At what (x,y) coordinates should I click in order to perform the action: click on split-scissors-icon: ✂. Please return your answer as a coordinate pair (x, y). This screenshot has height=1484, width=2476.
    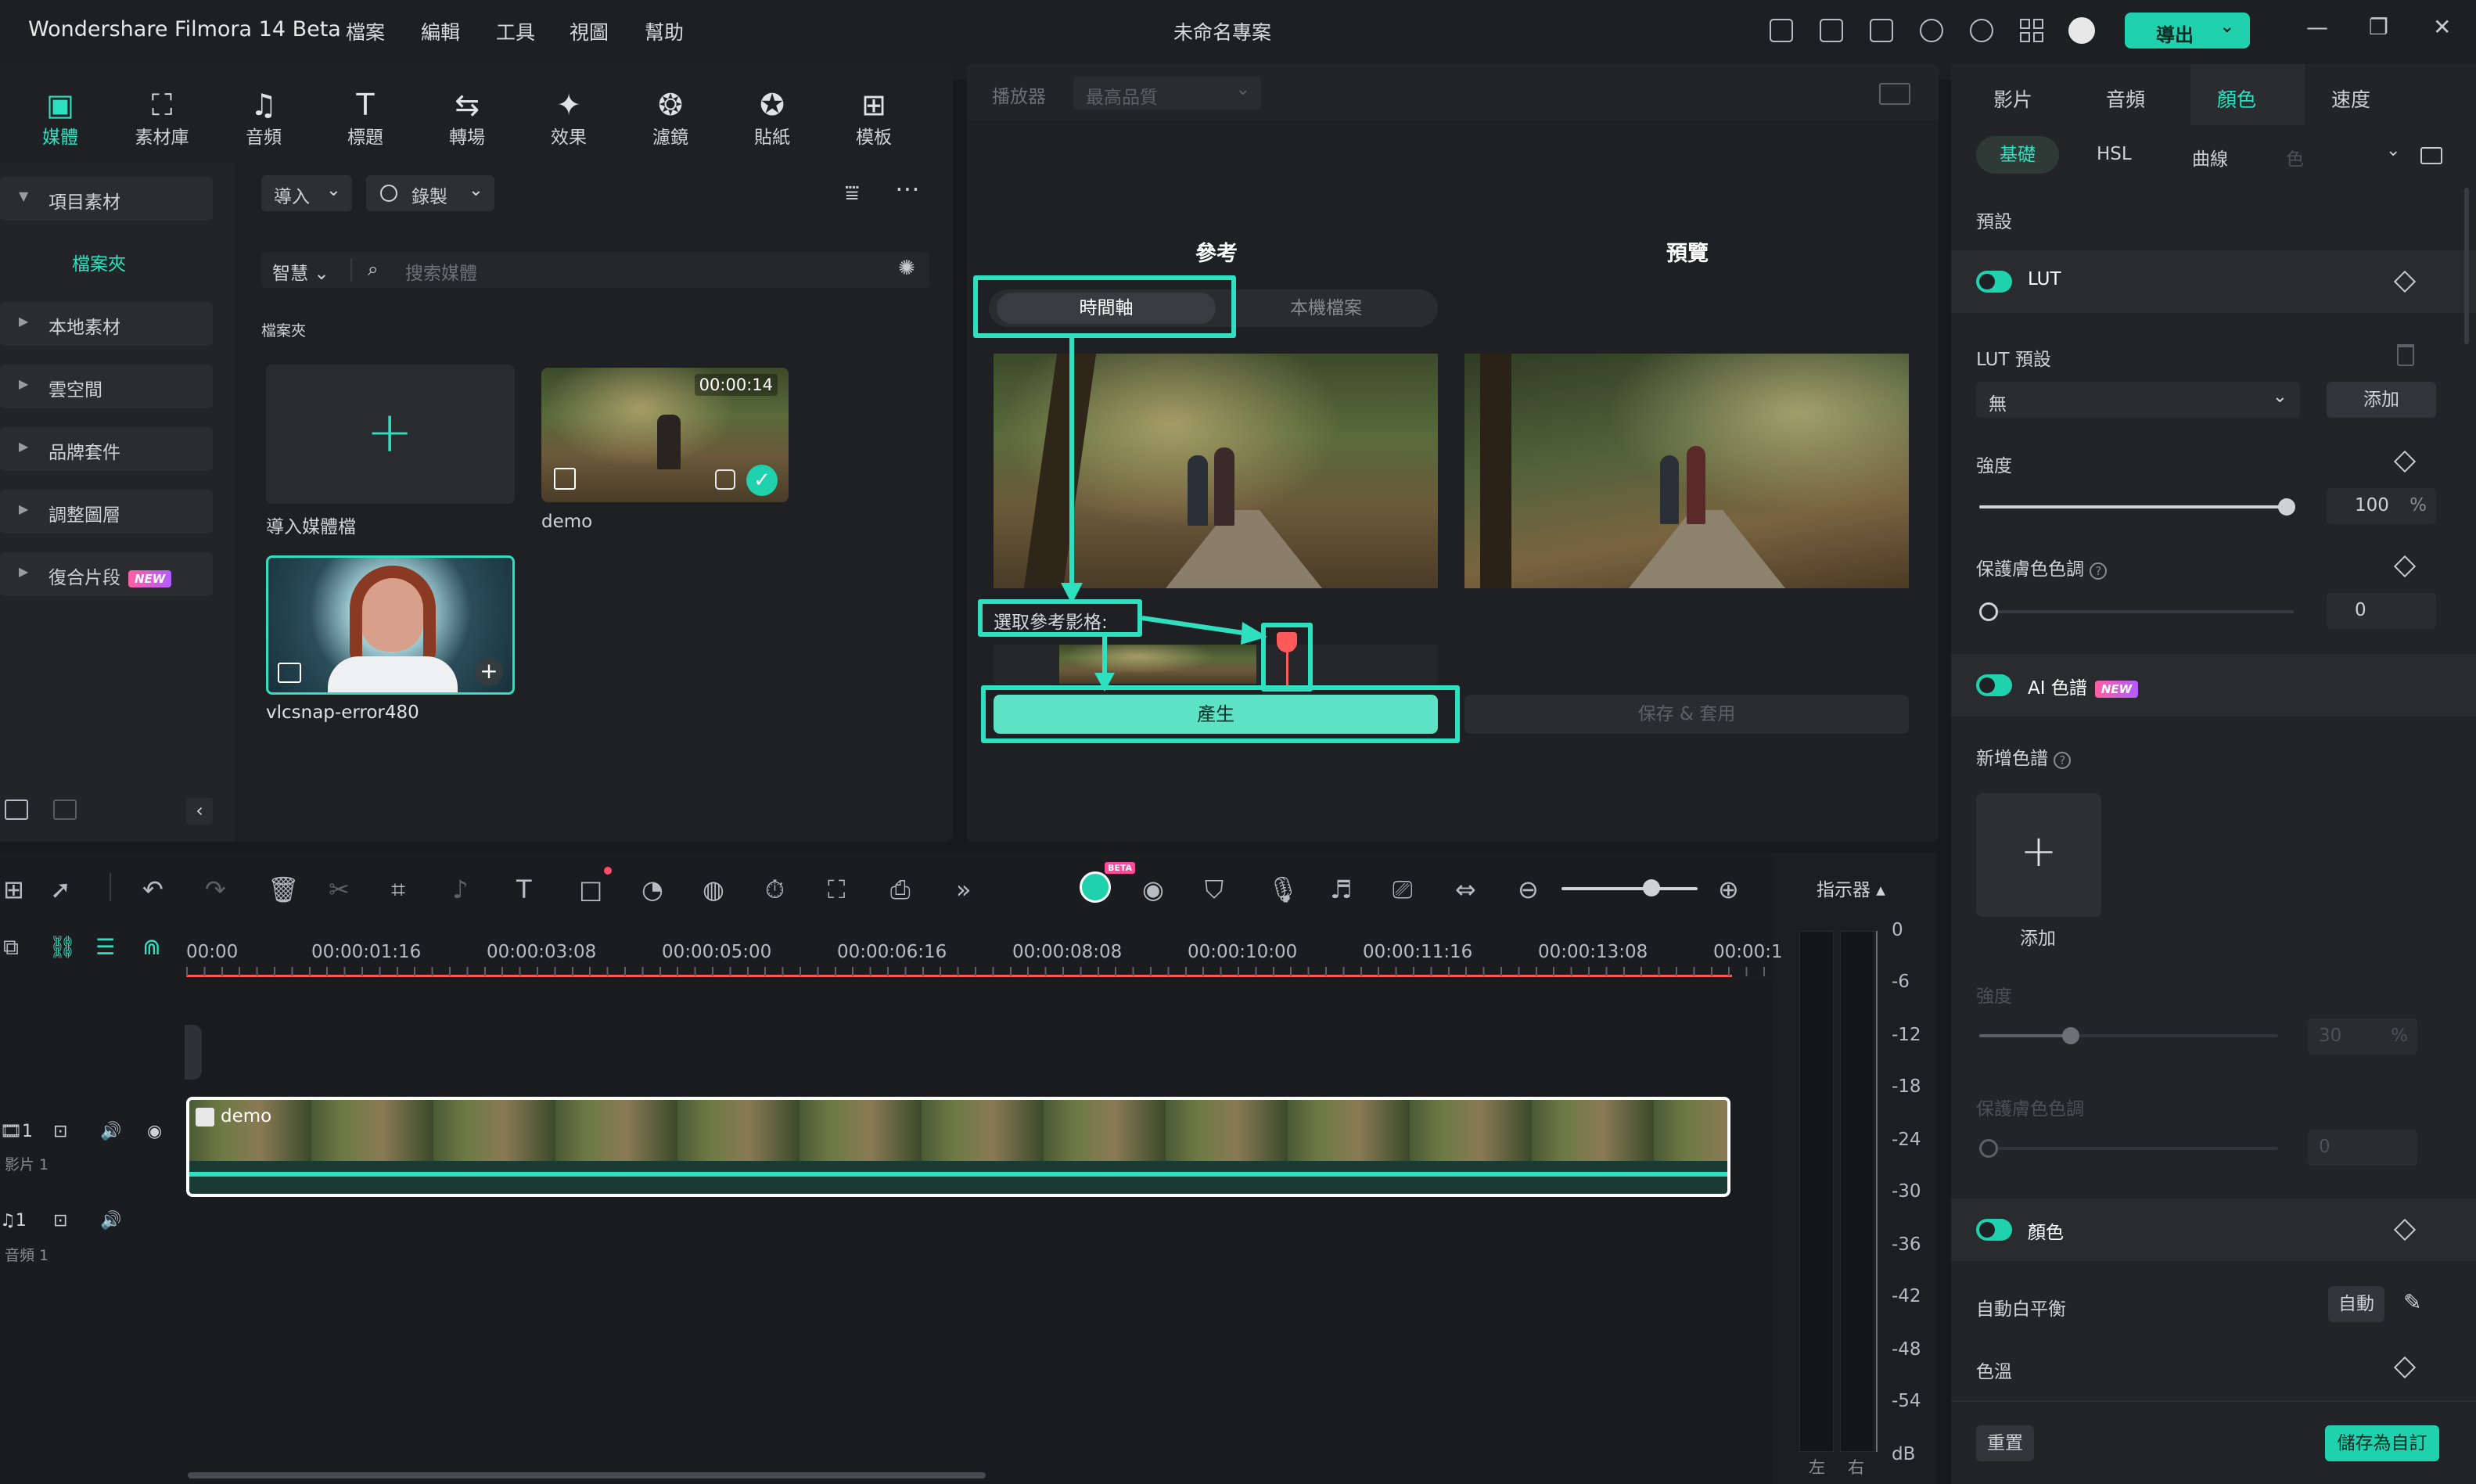
    Looking at the image, I should click on (339, 890).